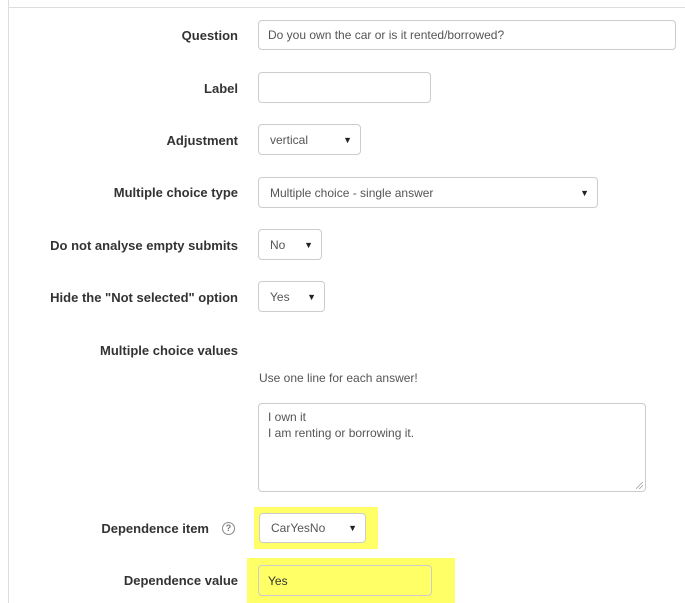 The image size is (685, 603). What do you see at coordinates (639, 485) in the screenshot?
I see `resize-grip-icon` at bounding box center [639, 485].